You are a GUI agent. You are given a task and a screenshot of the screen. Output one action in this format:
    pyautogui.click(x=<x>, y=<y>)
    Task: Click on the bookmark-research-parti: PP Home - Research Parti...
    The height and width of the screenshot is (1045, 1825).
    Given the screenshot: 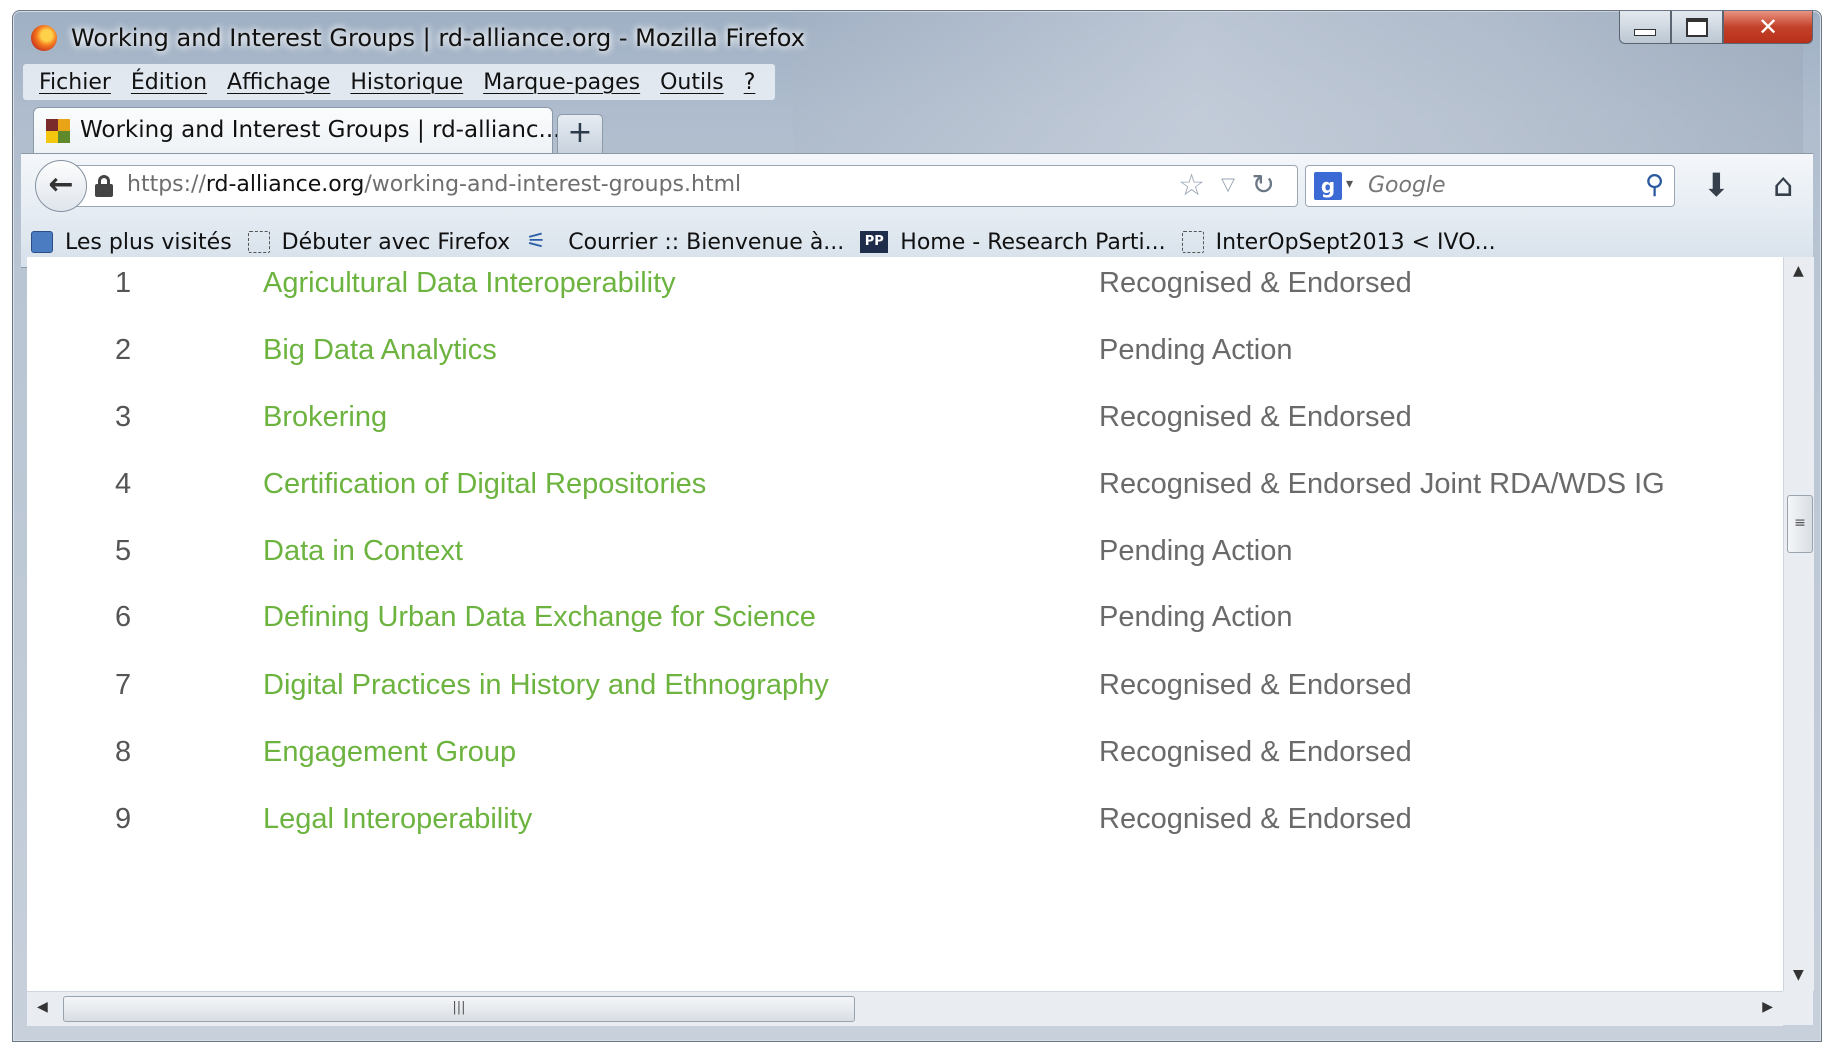 What is the action you would take?
    pyautogui.click(x=1013, y=242)
    